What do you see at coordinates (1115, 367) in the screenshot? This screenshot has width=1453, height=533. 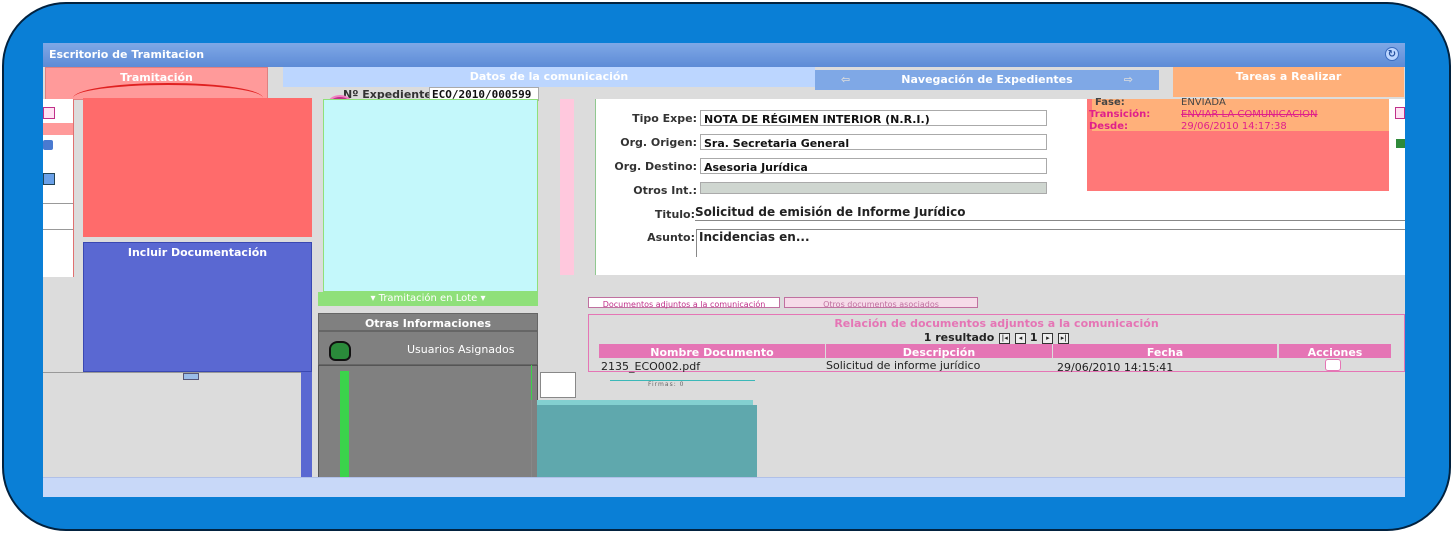 I see `doc-fecha: 29/06/2010 14:15:41` at bounding box center [1115, 367].